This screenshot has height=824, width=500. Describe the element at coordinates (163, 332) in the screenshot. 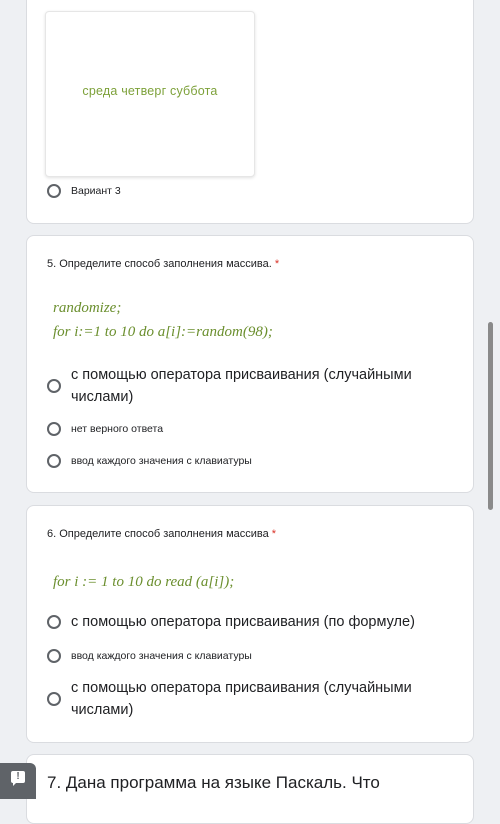

I see `formula-line-2: for i:=1 to 10 do a[i]:=random(98);` at that location.